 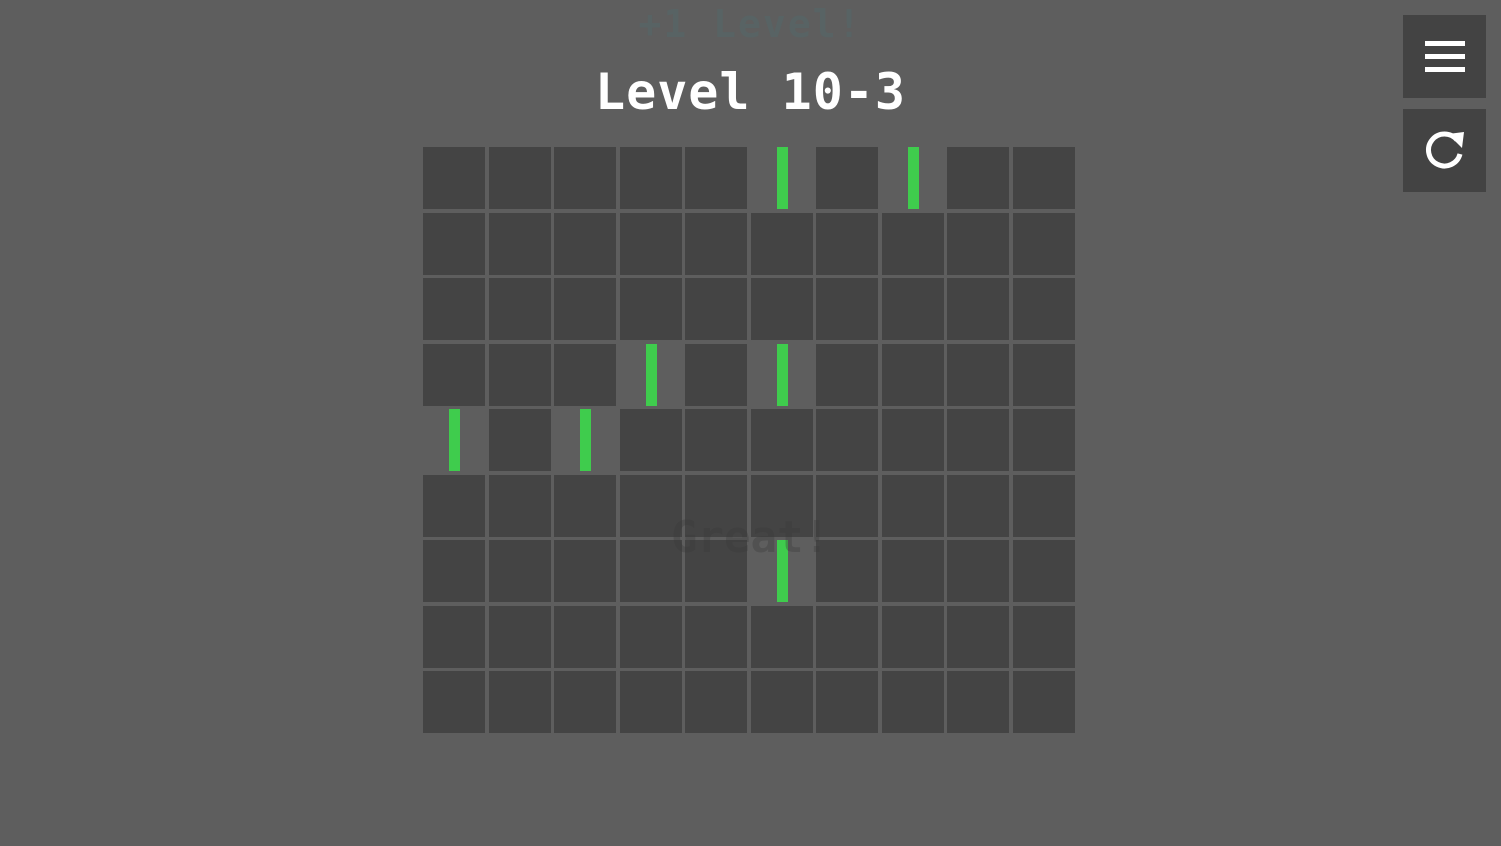 I want to click on restart-button, so click(x=1444, y=150).